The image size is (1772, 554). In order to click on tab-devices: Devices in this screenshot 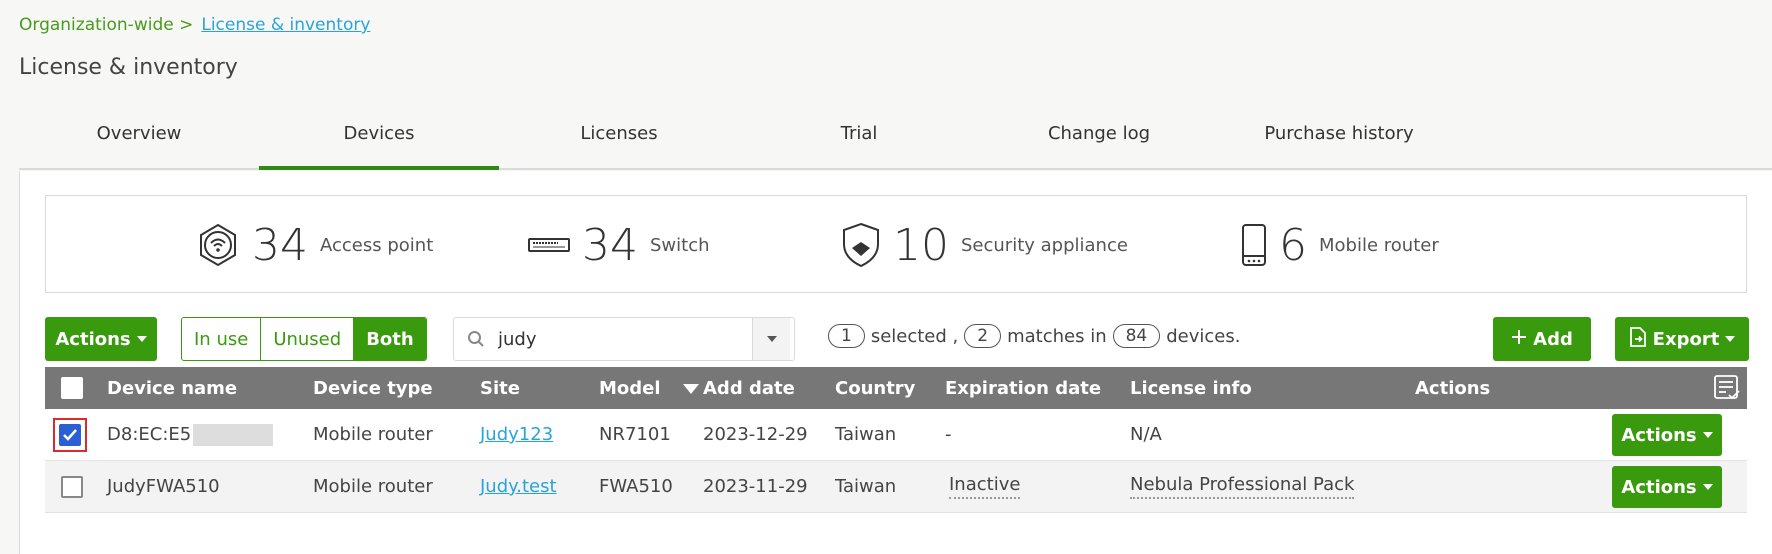, I will do `click(379, 140)`.